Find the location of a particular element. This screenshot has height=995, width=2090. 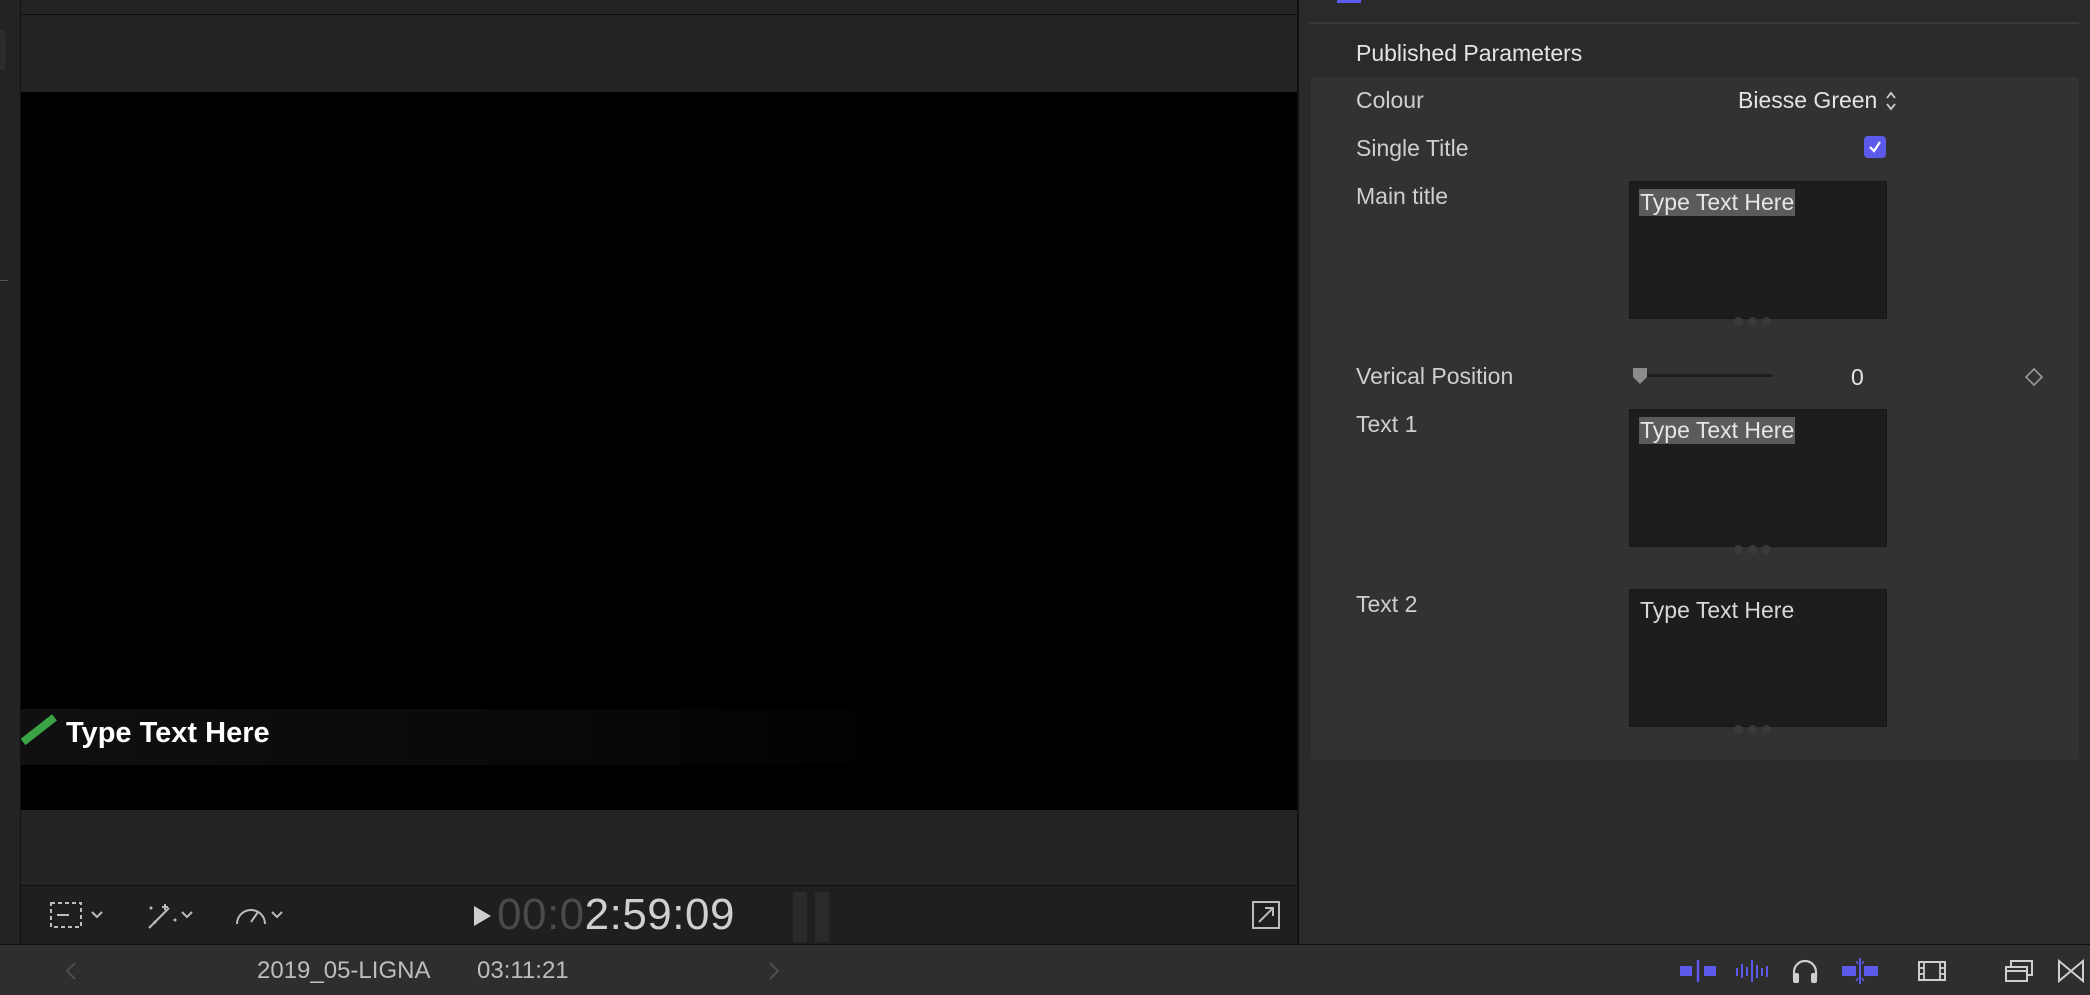

retime-icon is located at coordinates (259, 917).